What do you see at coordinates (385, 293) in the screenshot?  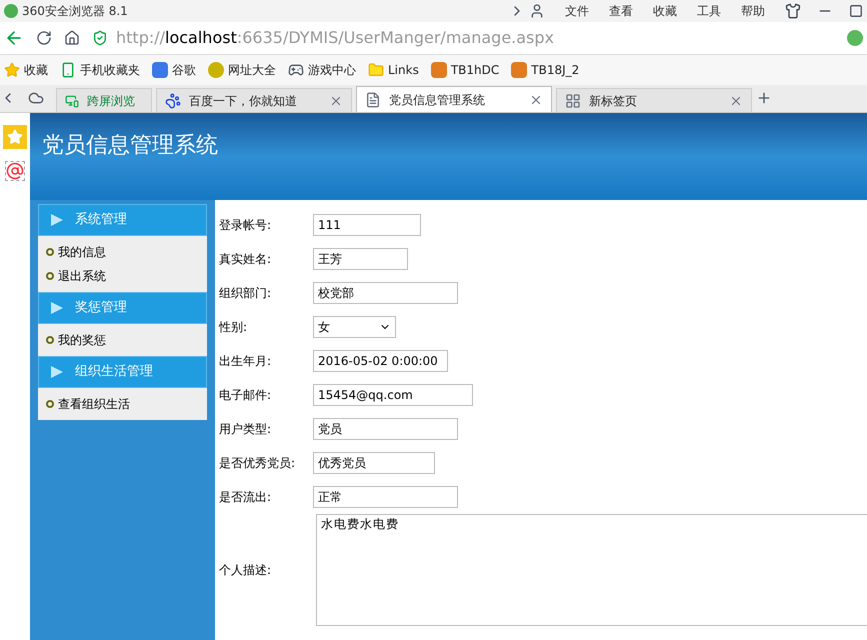 I see `text-field: 校党部` at bounding box center [385, 293].